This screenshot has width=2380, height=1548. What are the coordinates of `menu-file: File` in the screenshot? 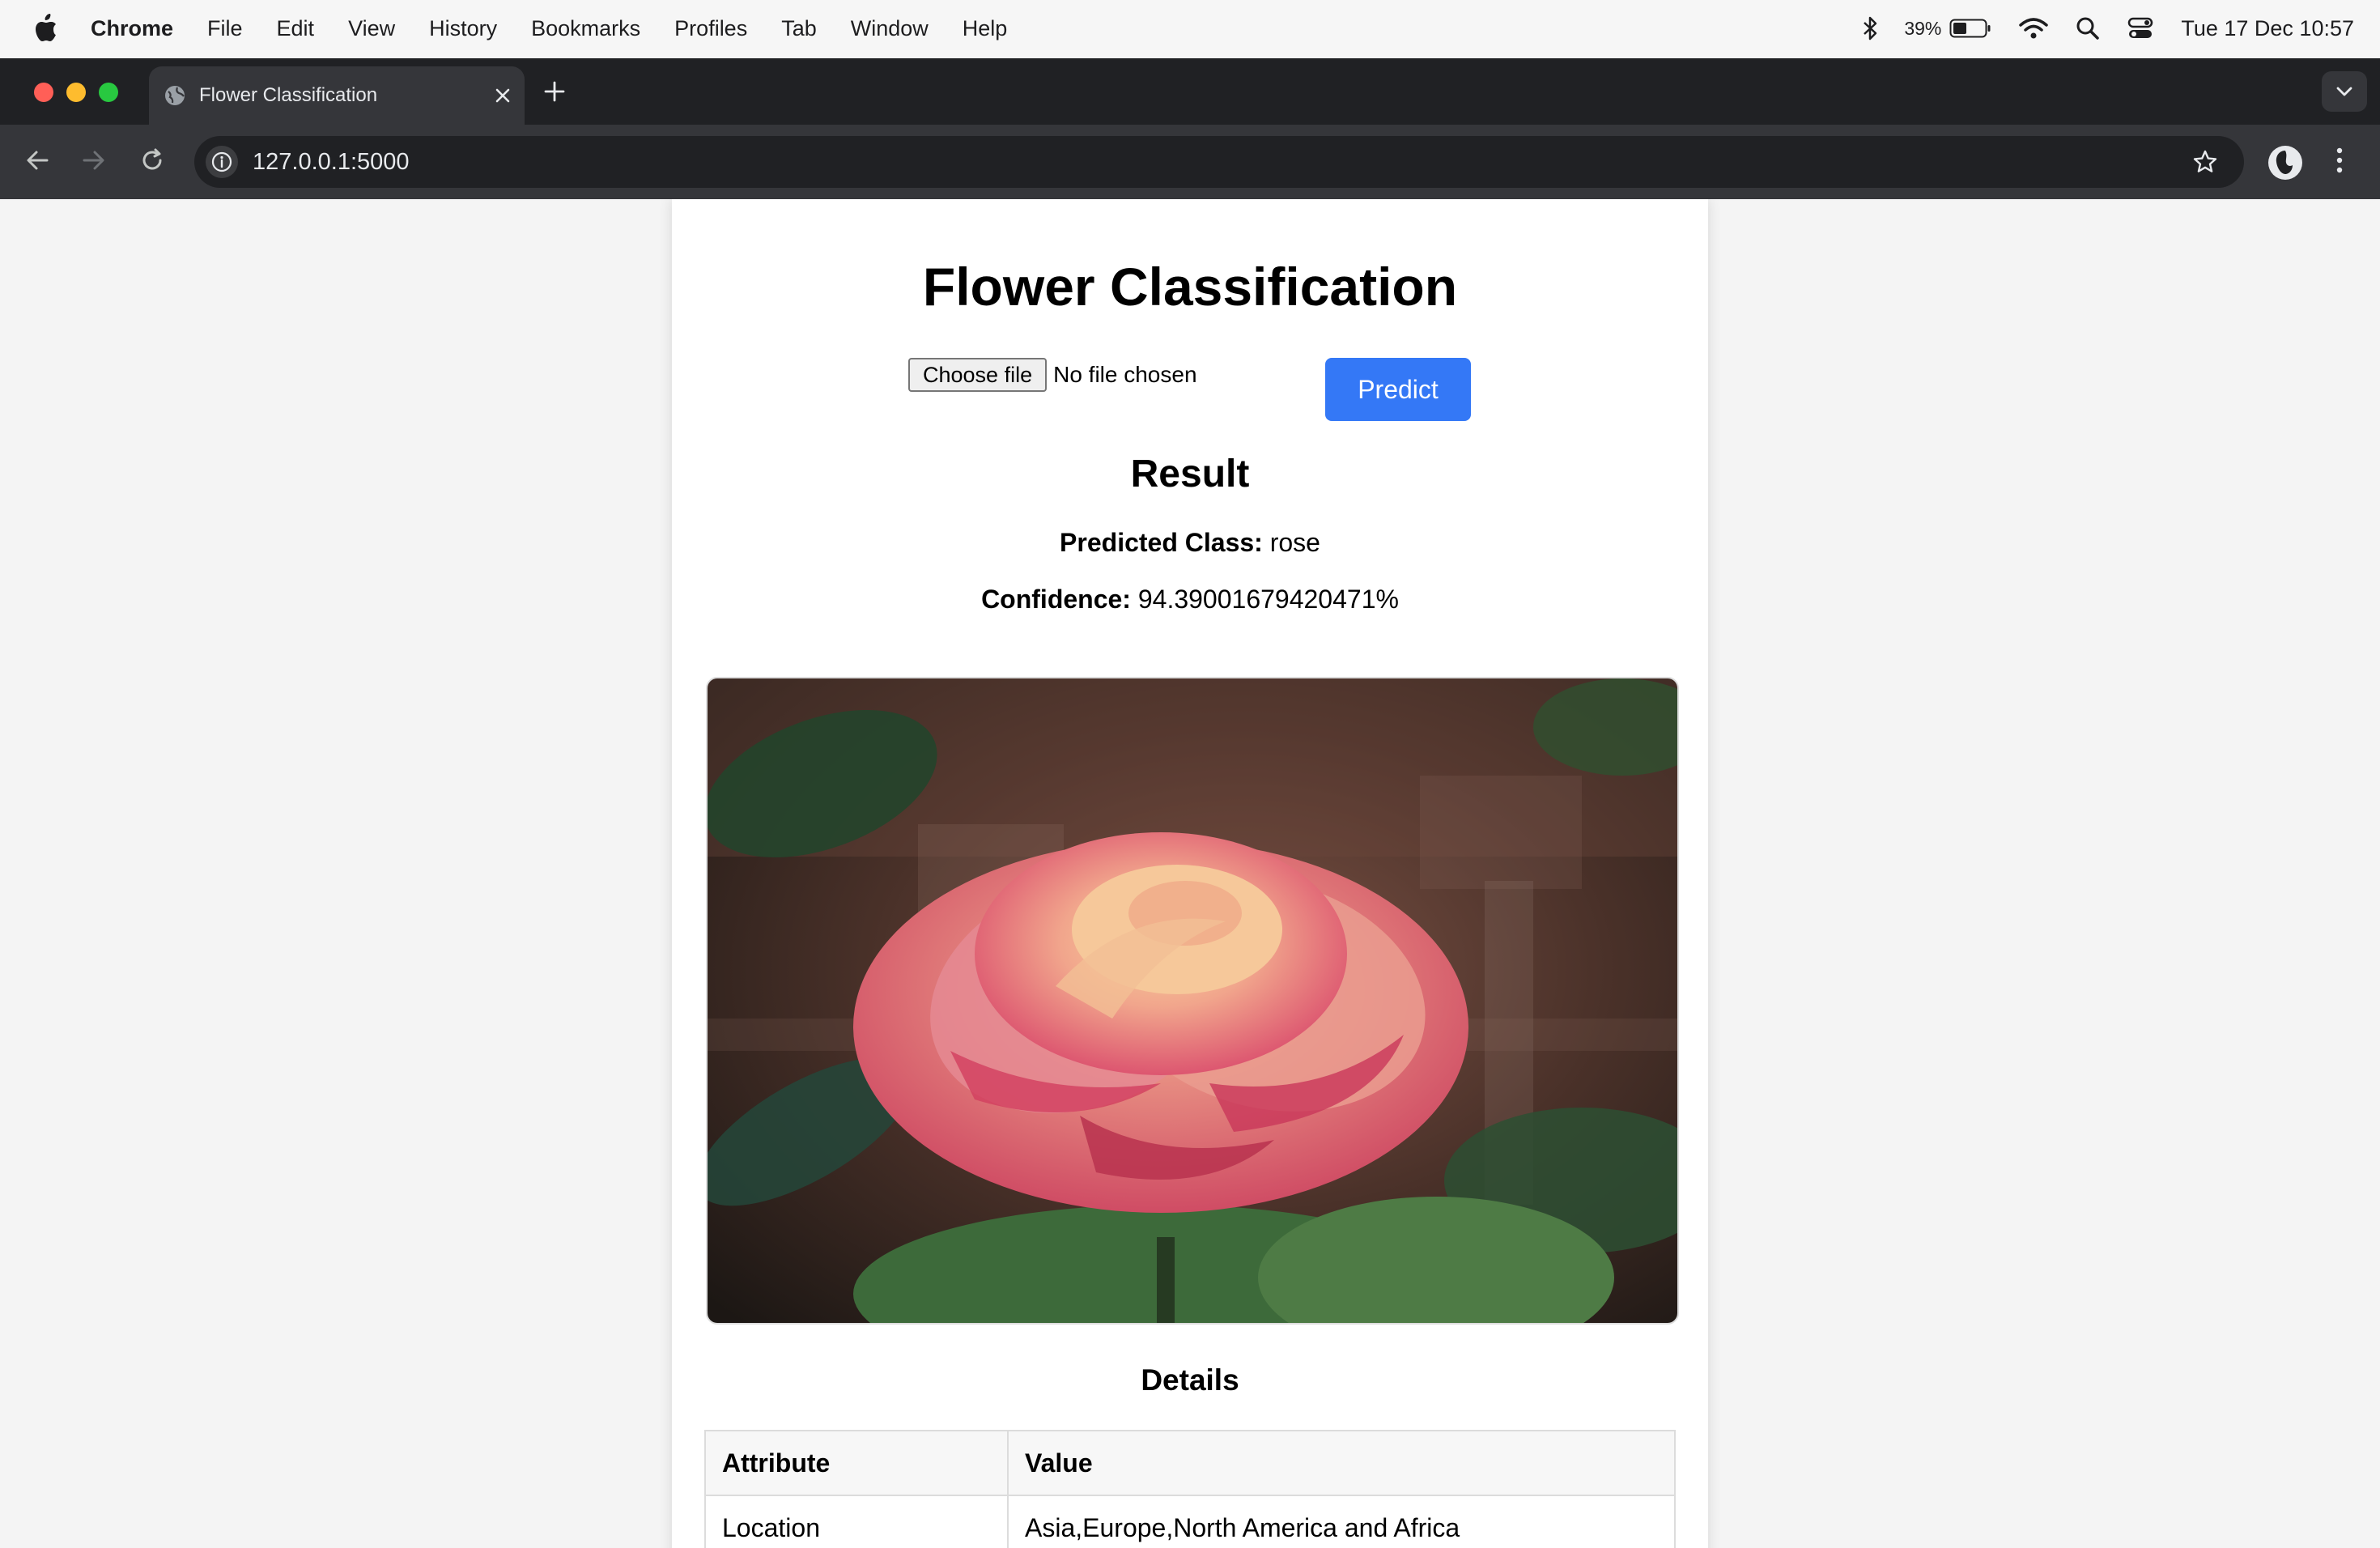 It's located at (225, 29).